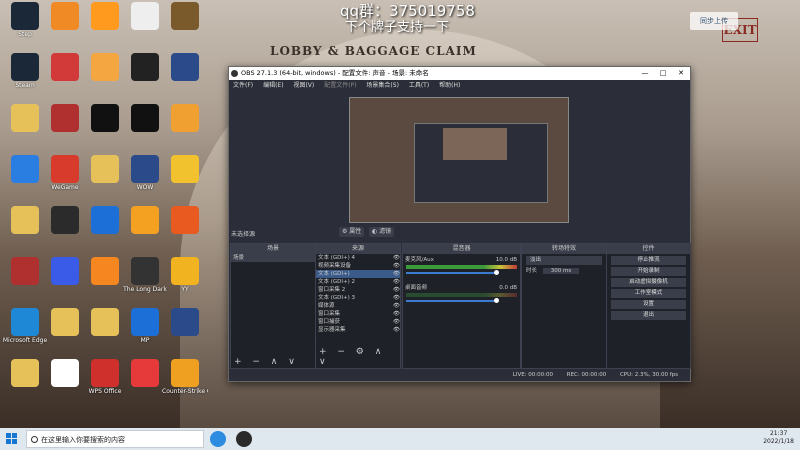 This screenshot has width=800, height=450. What do you see at coordinates (358, 298) in the screenshot?
I see `source-item: 文本 (GDI+) 3 👁` at bounding box center [358, 298].